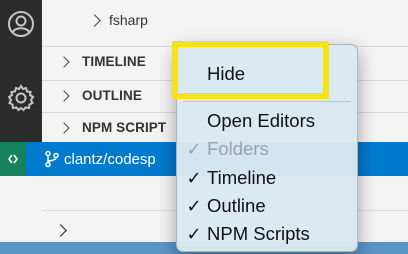  I want to click on menu-item-label: Open Editors, so click(261, 120).